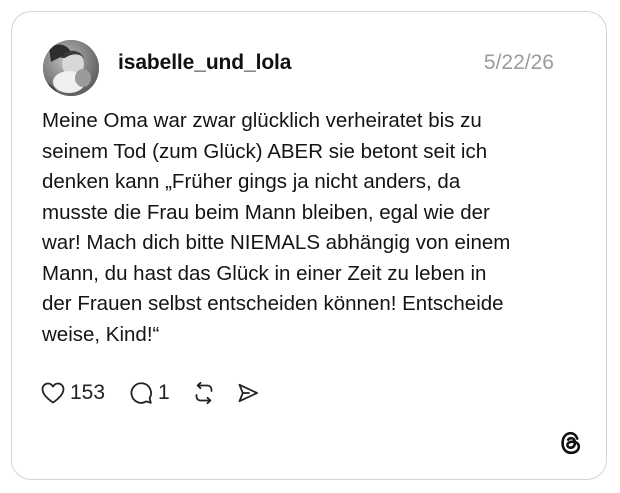 The height and width of the screenshot is (493, 620). Describe the element at coordinates (571, 443) in the screenshot. I see `threads-logo-icon` at that location.